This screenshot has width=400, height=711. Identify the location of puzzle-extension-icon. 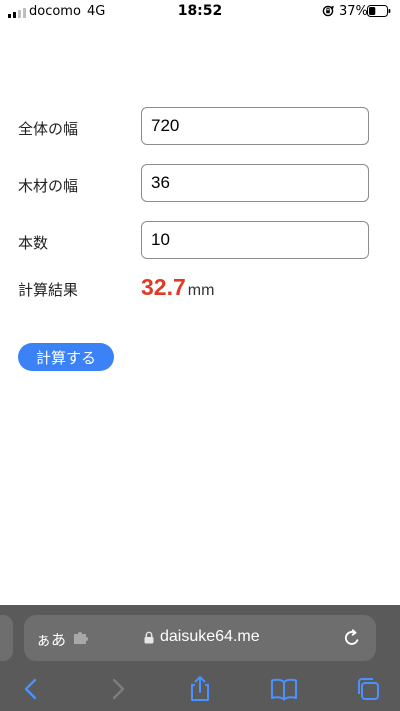
(81, 638).